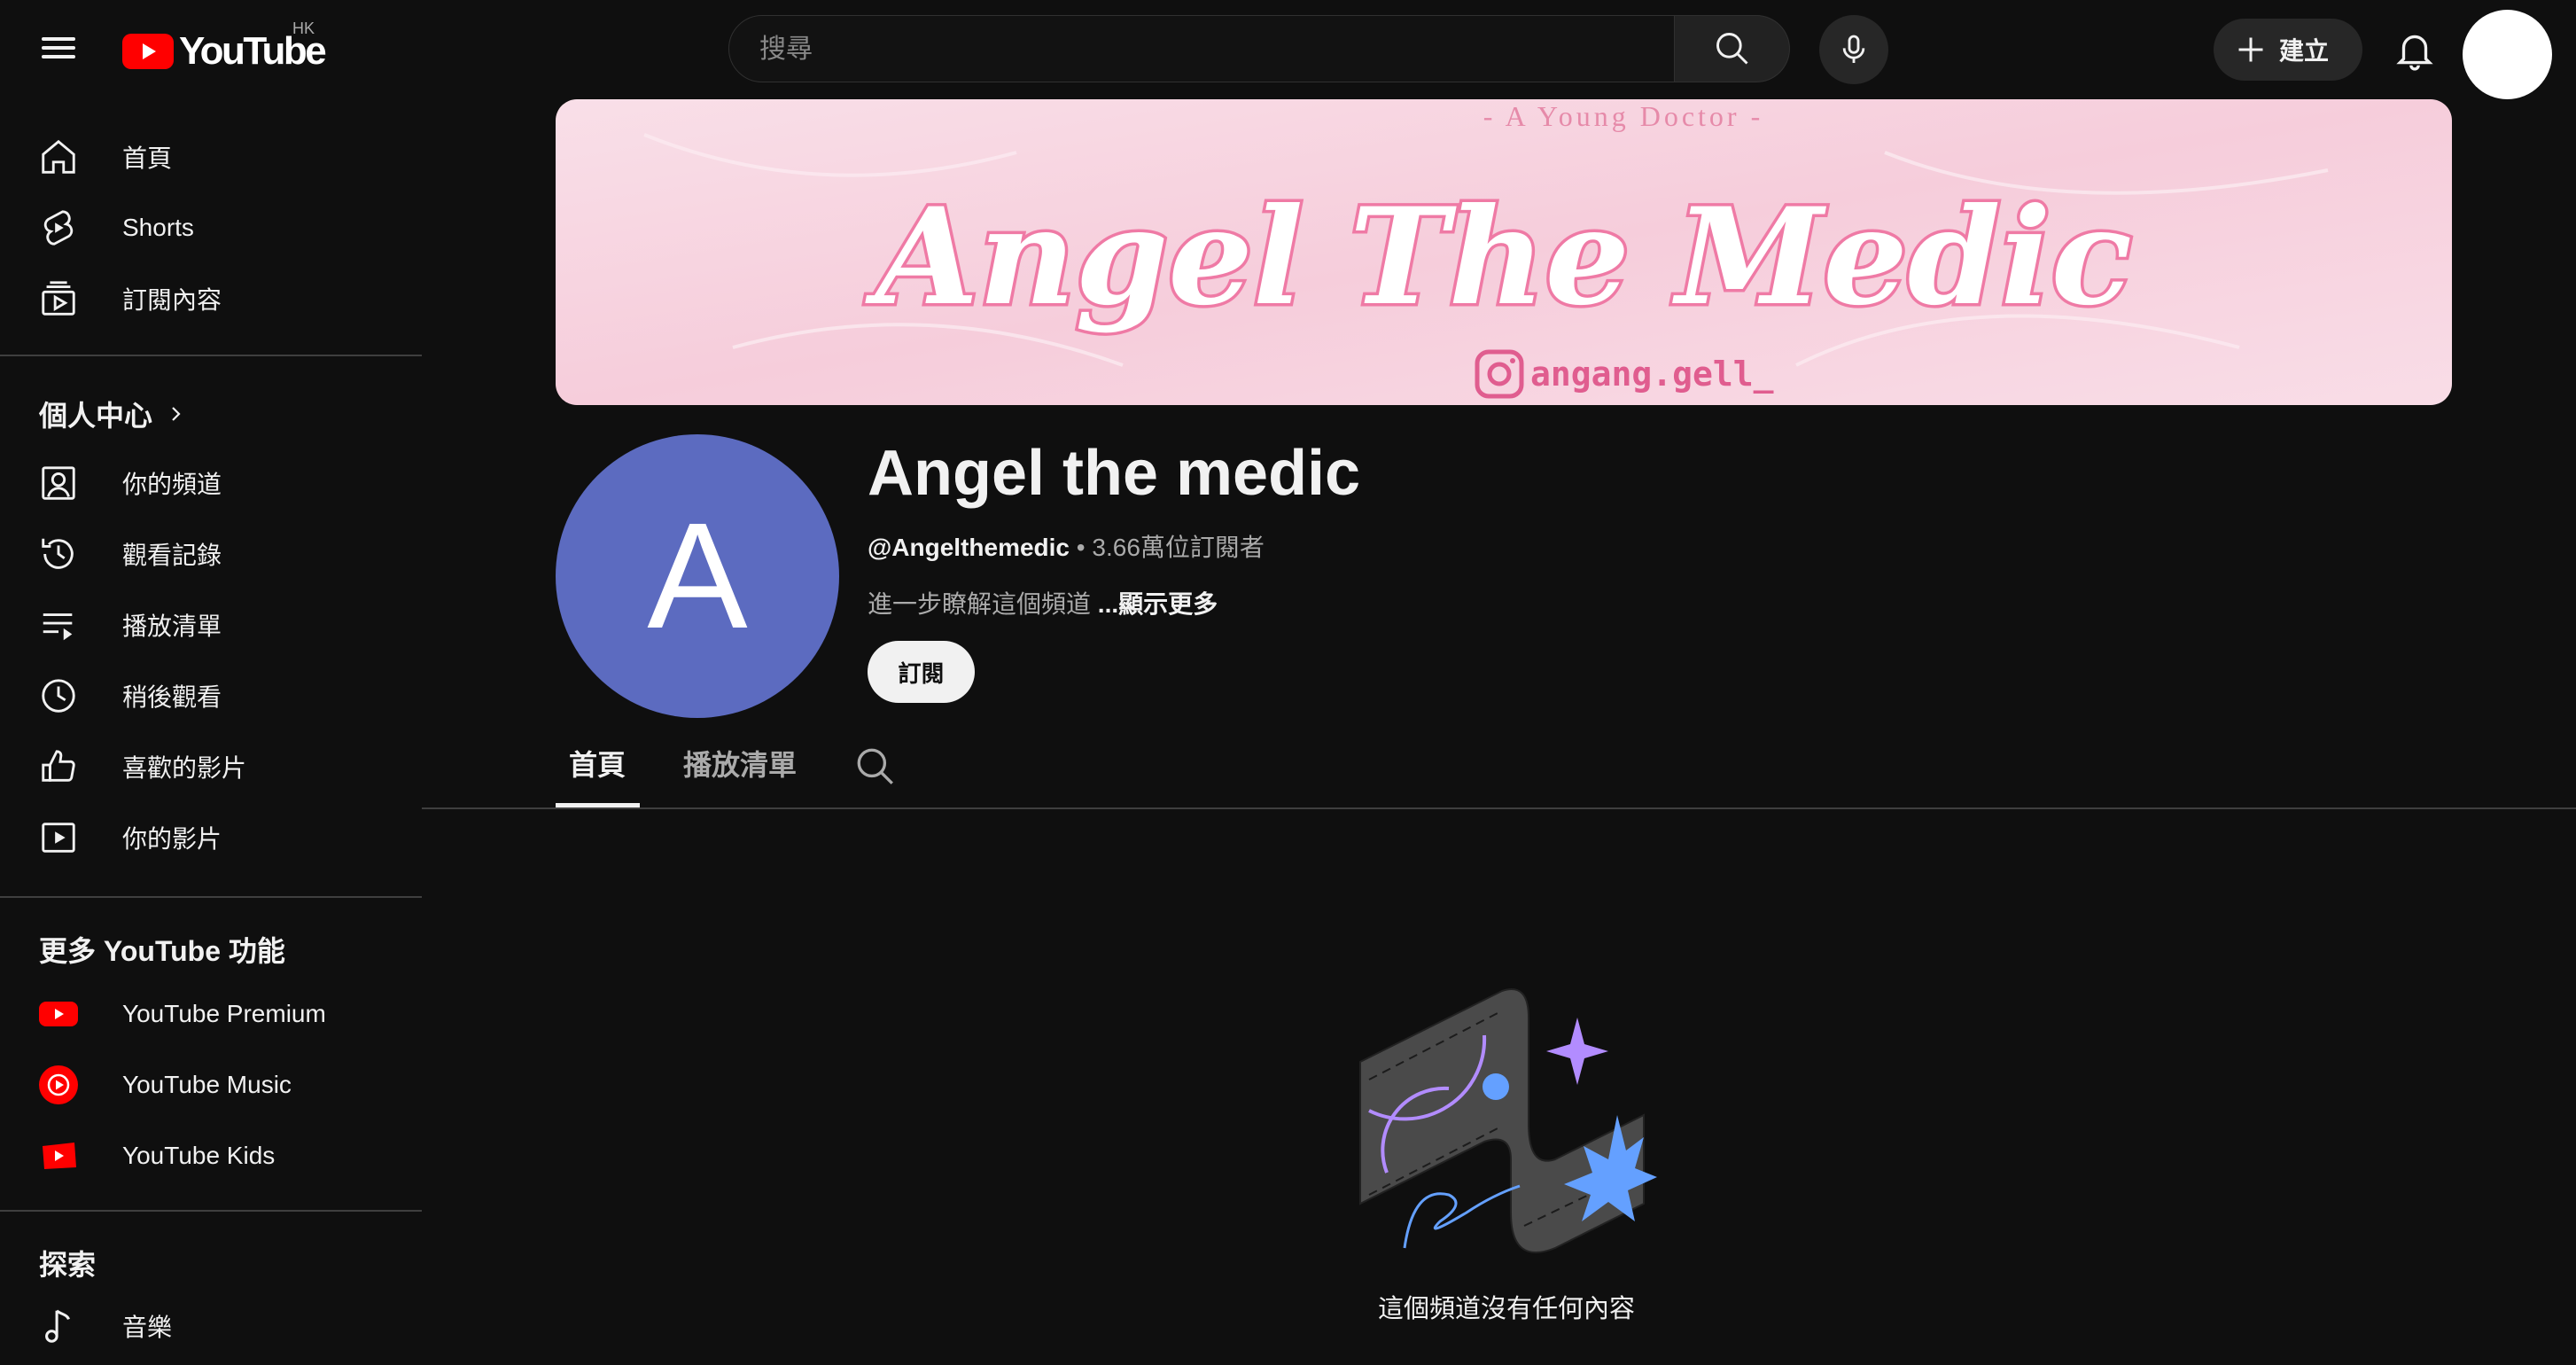 The width and height of the screenshot is (2576, 1365). What do you see at coordinates (59, 49) in the screenshot?
I see `menu-icon` at bounding box center [59, 49].